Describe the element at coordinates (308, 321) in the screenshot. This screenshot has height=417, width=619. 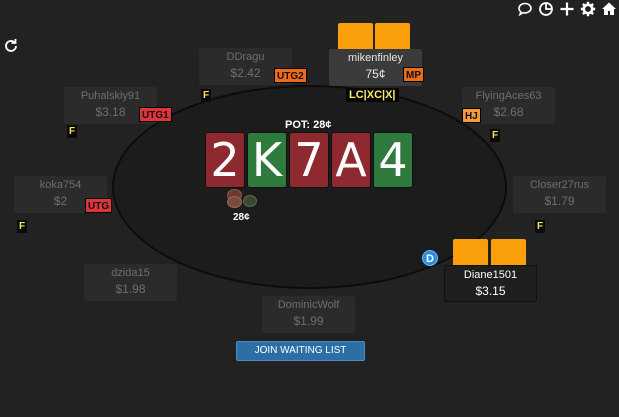
I see `player-stack: $1.99` at that location.